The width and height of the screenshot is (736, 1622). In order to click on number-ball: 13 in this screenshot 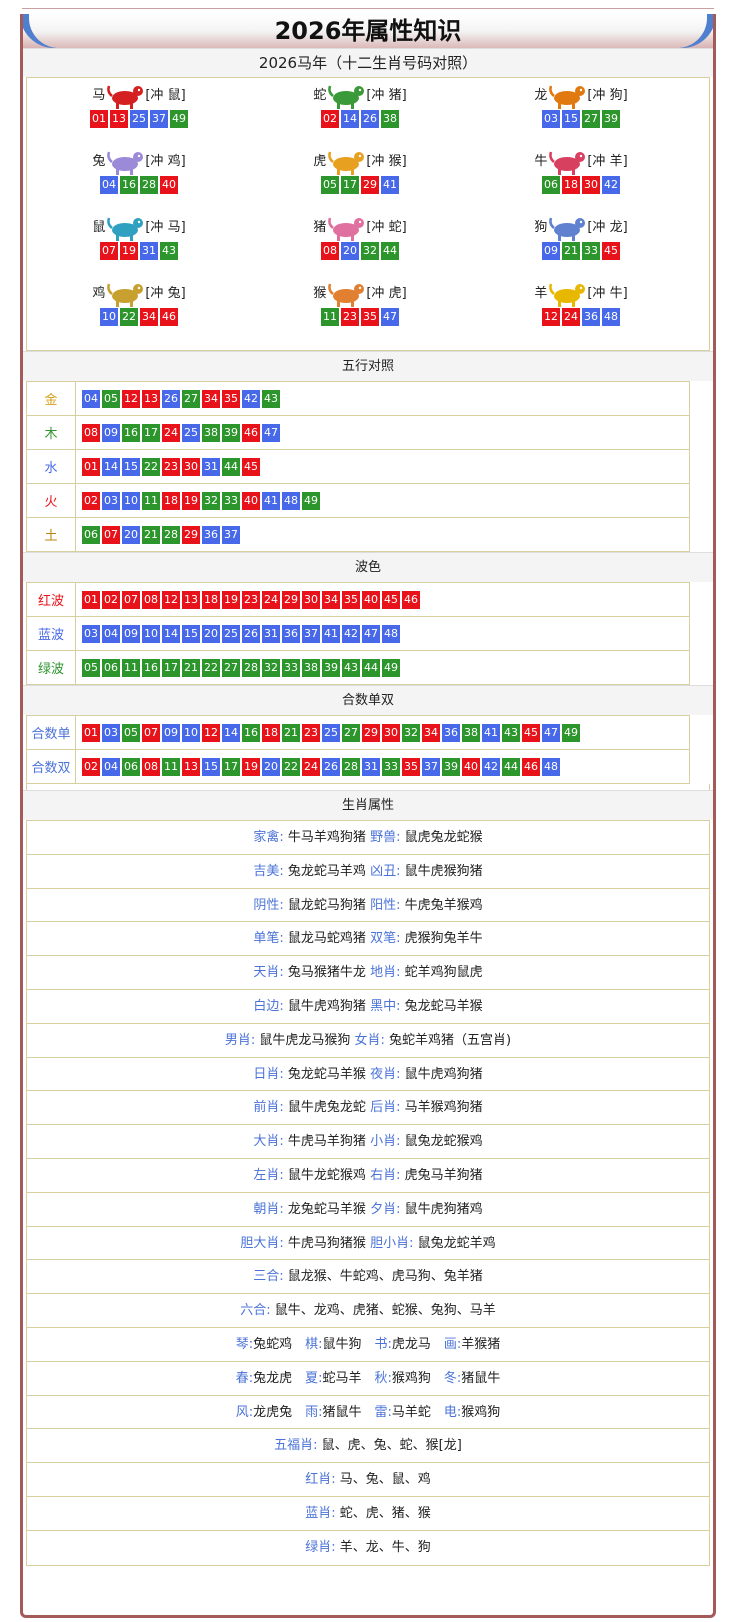, I will do `click(191, 599)`.